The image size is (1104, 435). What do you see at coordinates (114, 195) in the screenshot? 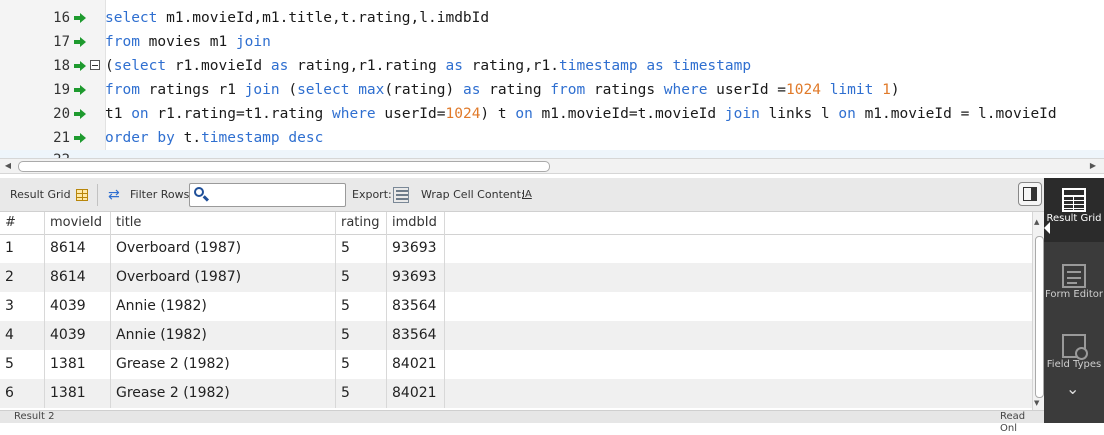
I see `refresh-arrows-icon: ⇄` at bounding box center [114, 195].